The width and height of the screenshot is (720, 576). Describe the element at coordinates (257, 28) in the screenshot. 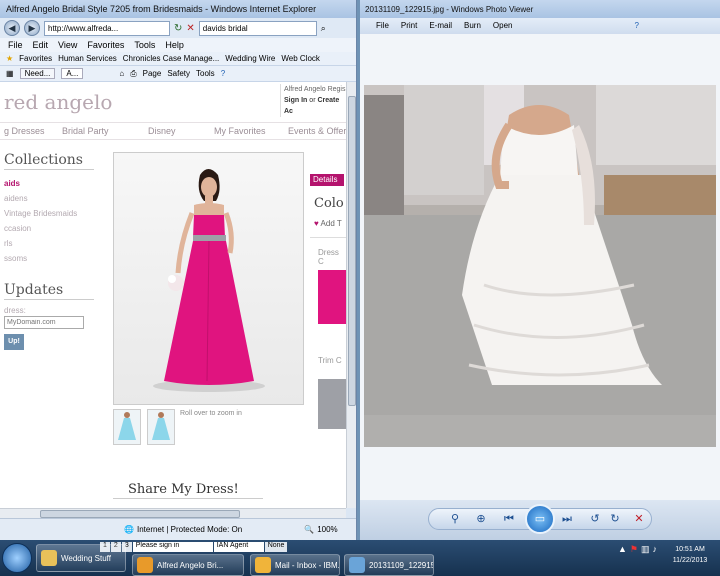

I see `search-field: davids bridal` at that location.